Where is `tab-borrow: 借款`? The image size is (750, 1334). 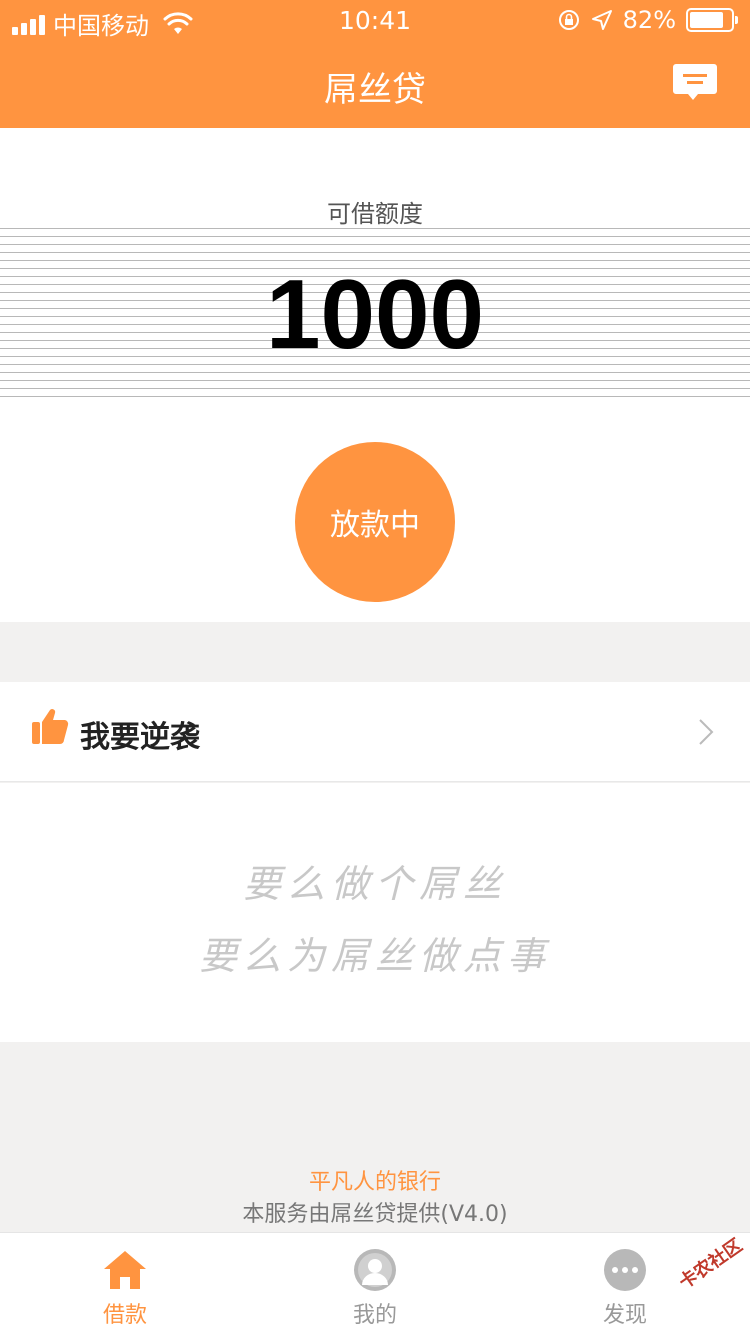
tab-borrow: 借款 is located at coordinates (125, 1283).